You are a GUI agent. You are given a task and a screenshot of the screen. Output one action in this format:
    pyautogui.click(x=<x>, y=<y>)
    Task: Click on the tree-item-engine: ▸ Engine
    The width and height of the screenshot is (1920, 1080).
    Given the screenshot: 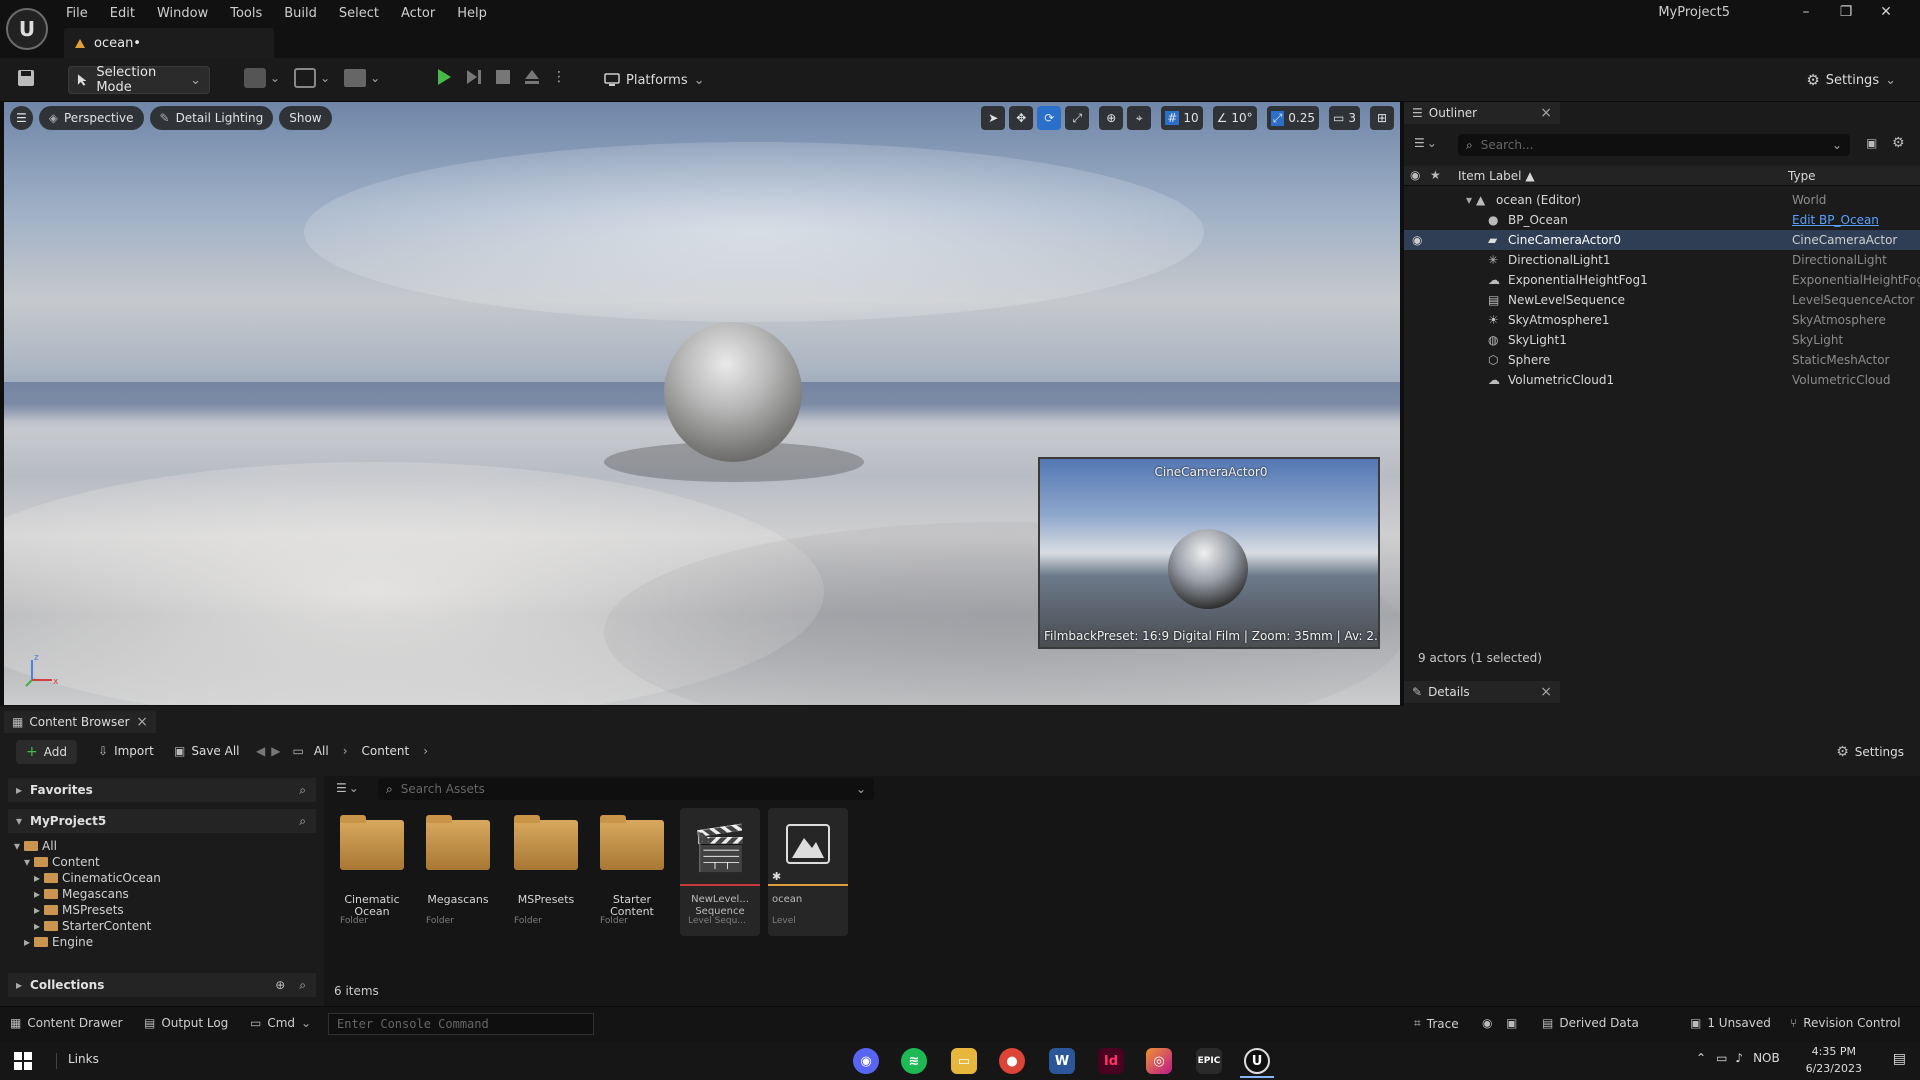 What is the action you would take?
    pyautogui.click(x=58, y=942)
    